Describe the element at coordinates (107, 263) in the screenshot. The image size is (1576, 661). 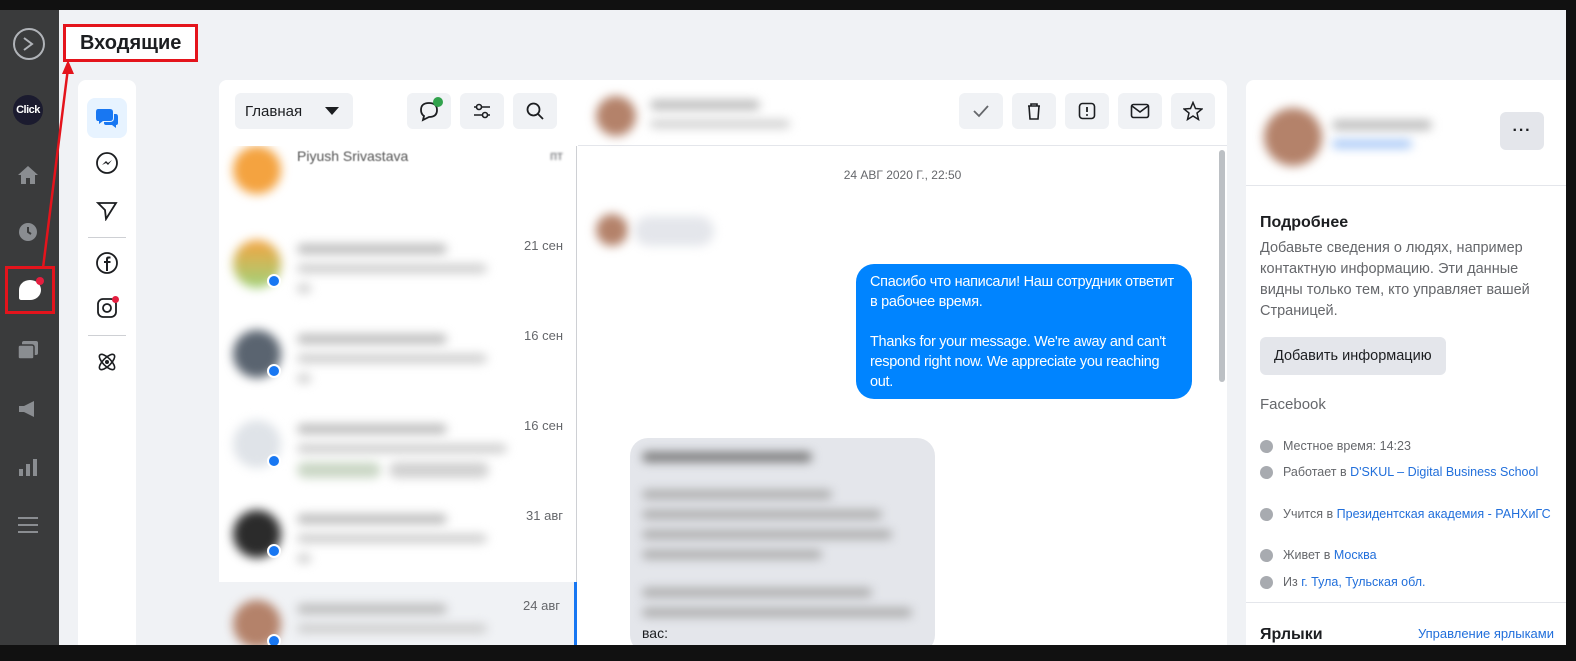
I see `facebook-icon` at that location.